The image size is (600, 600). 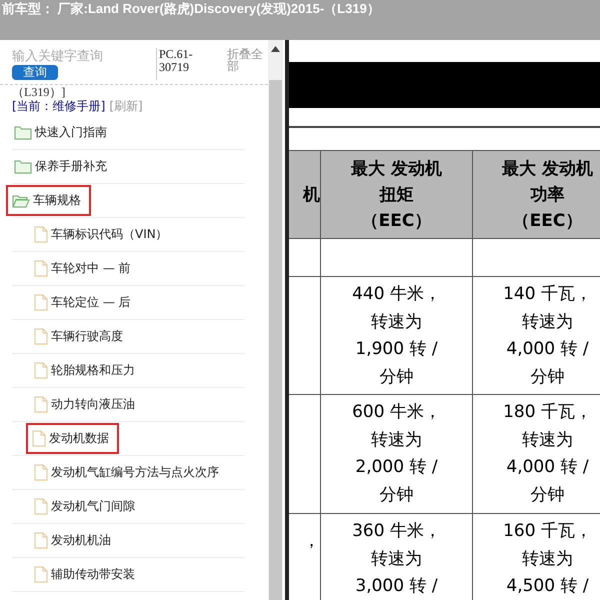 I want to click on tree-item: 发动机机油, so click(x=76, y=540).